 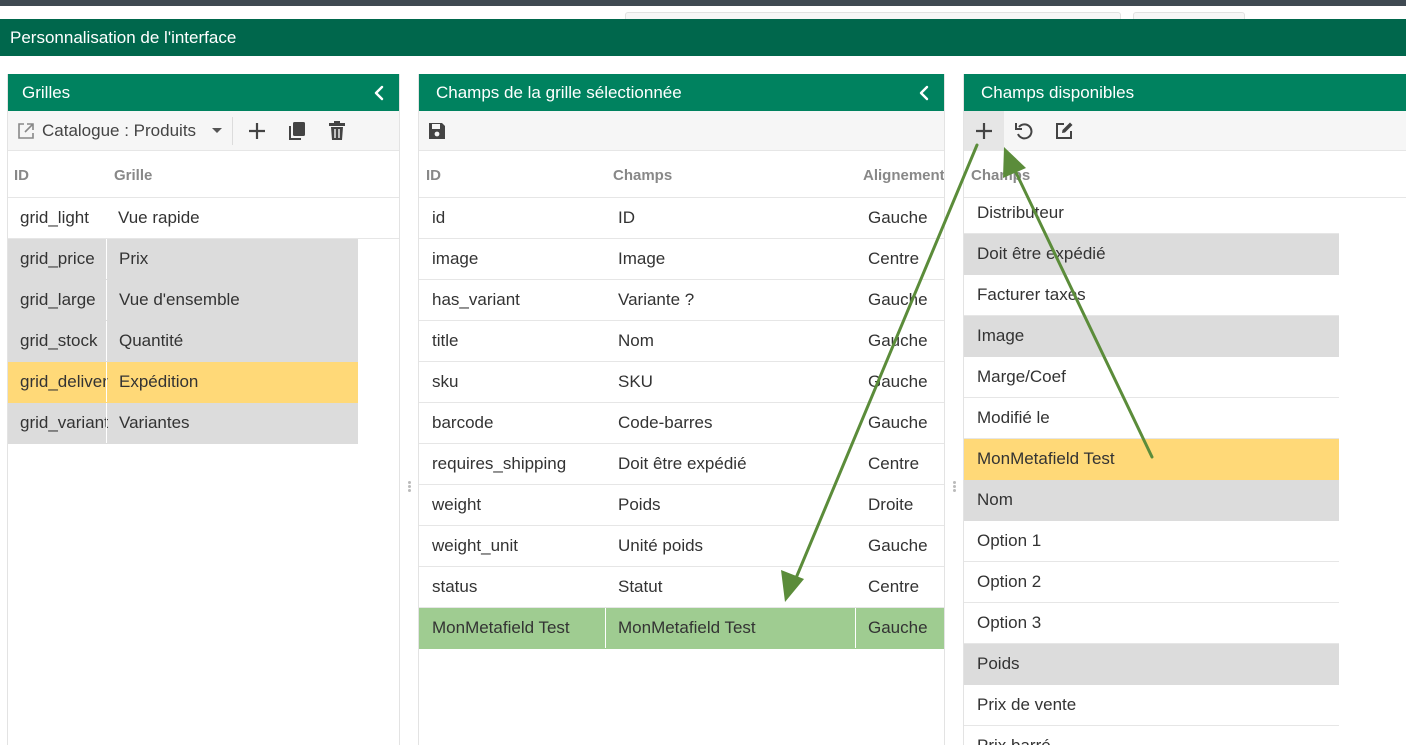 What do you see at coordinates (1151, 295) in the screenshot?
I see `available-field-row: Facturer taxes` at bounding box center [1151, 295].